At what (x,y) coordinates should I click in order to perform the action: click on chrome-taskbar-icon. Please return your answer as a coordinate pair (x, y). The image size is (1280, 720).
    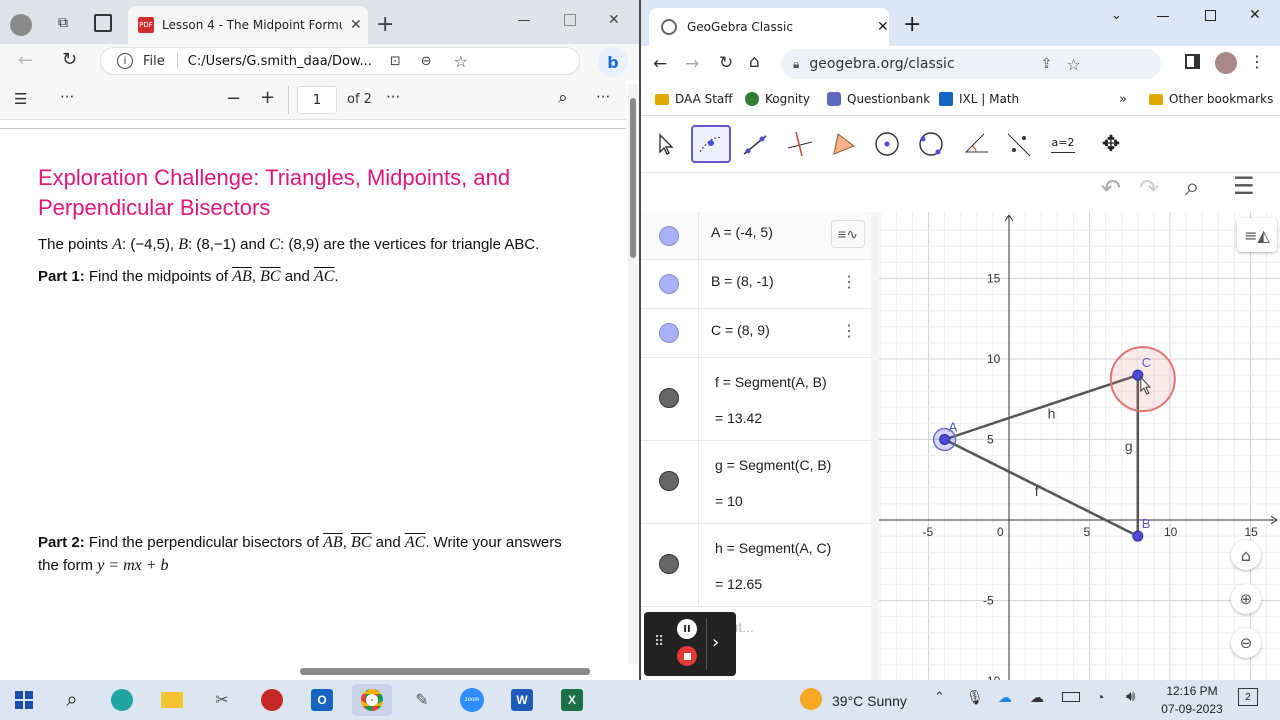
    Looking at the image, I should click on (372, 700).